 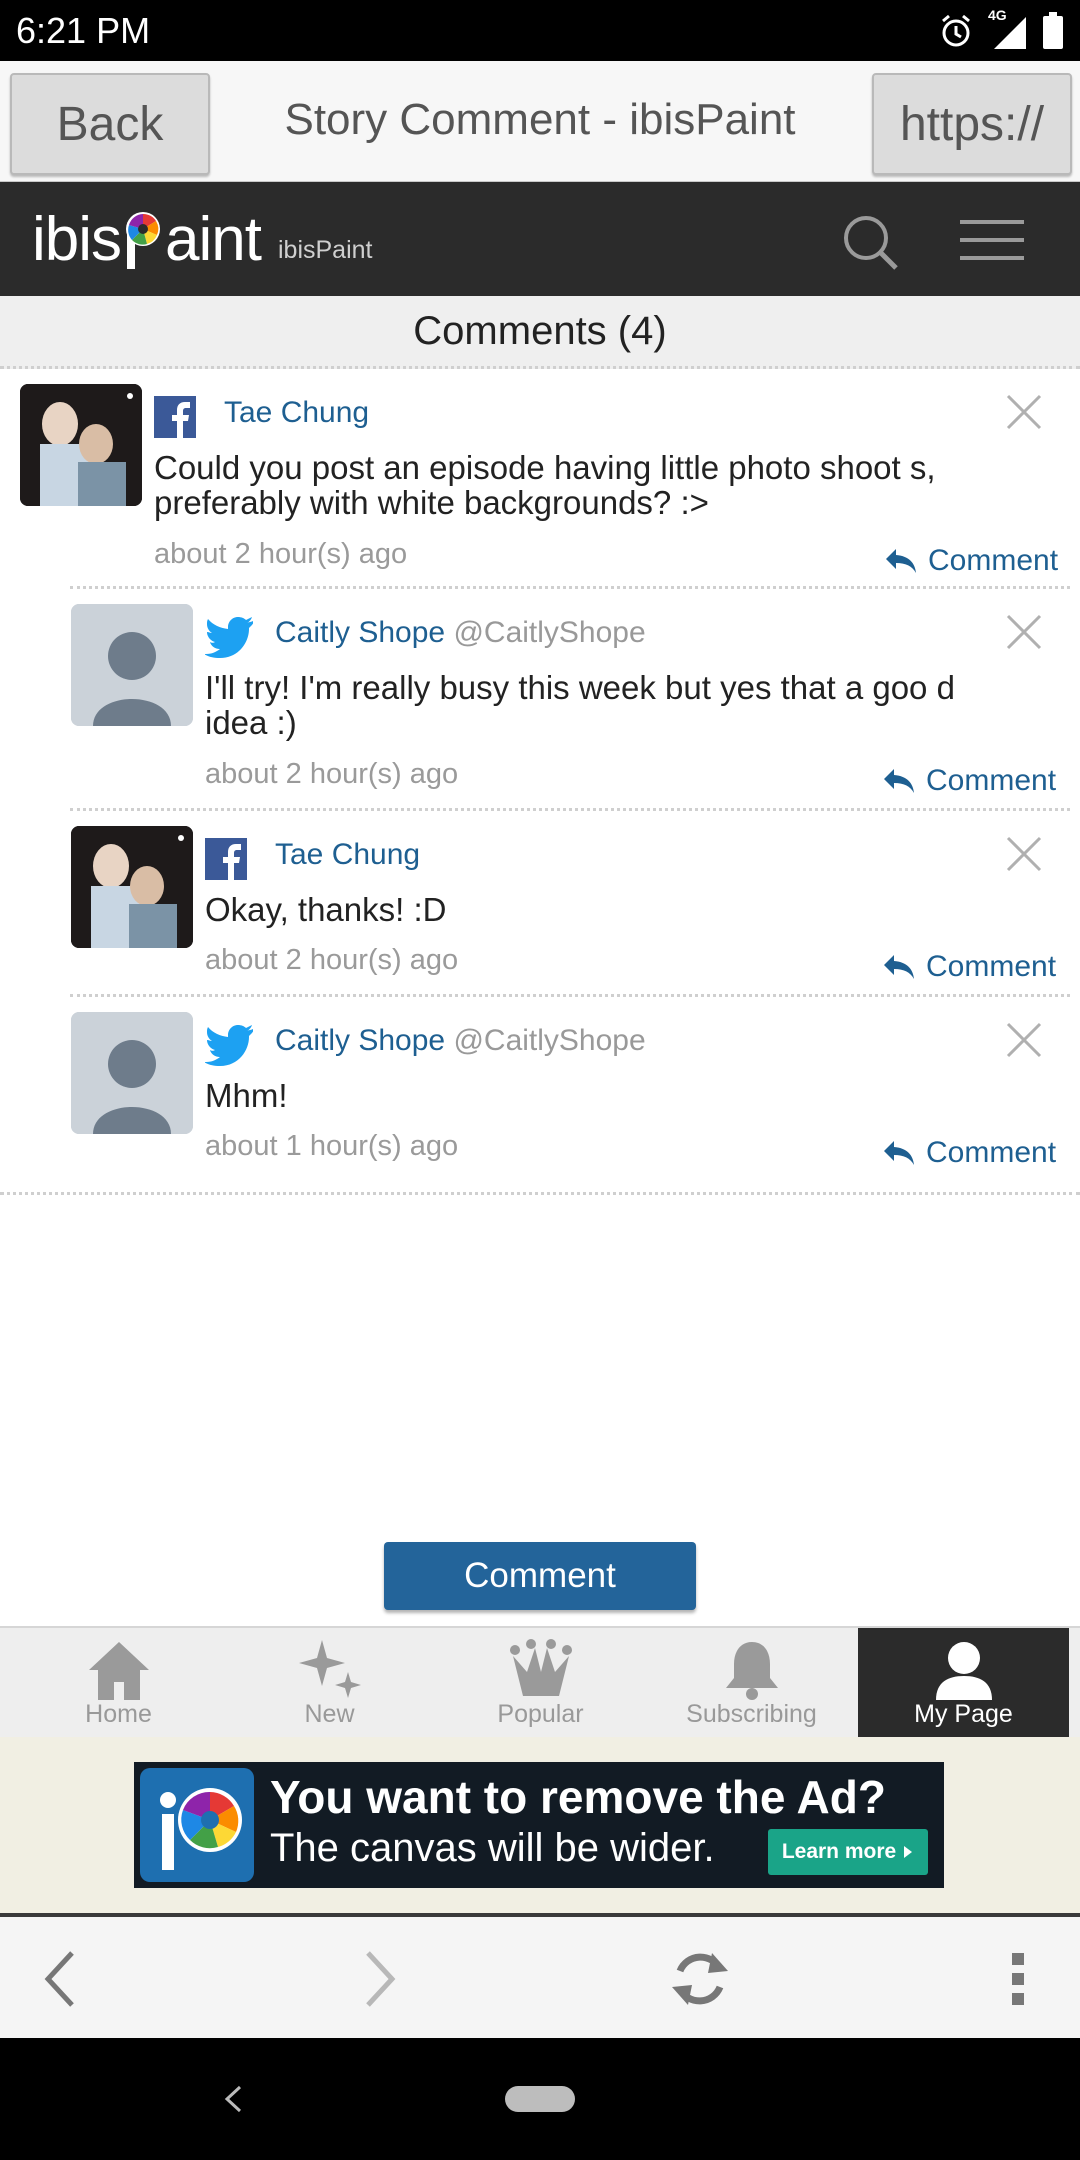 I want to click on sparkle-icon, so click(x=329, y=1669).